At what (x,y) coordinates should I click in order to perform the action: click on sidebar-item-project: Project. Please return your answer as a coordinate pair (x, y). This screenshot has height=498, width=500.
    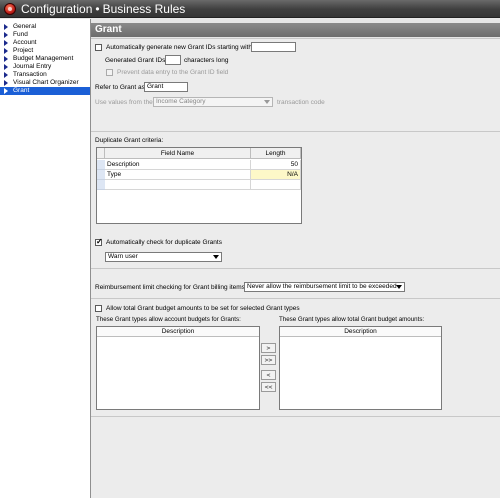
    Looking at the image, I should click on (45, 51).